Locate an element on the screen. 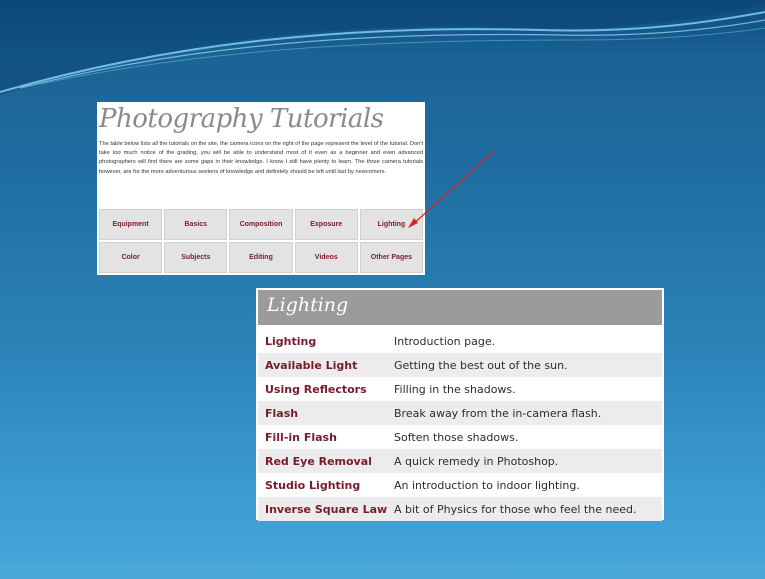 This screenshot has height=579, width=765. table-row: Using Reflectors Filling in the shadows. is located at coordinates (460, 389).